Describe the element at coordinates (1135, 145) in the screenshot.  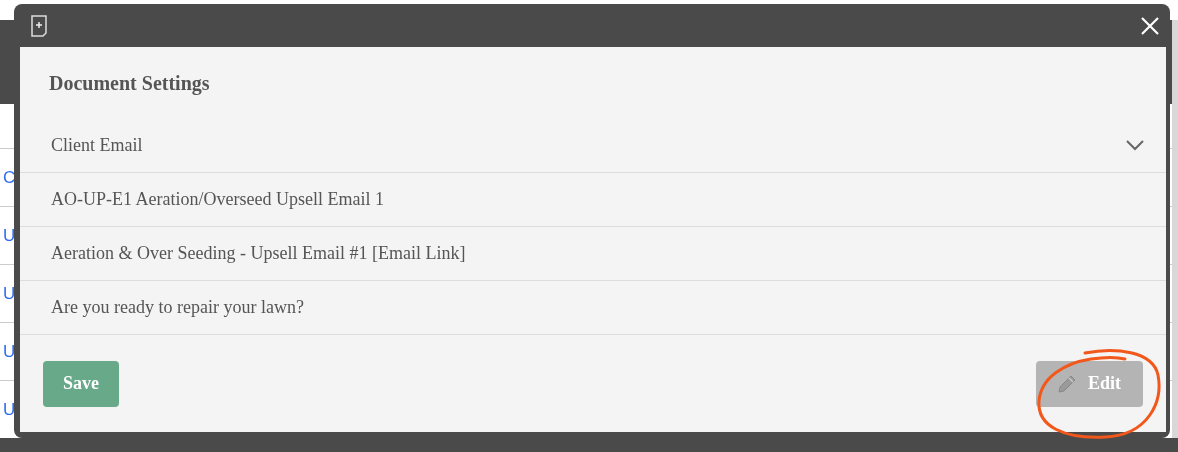
I see `chevron-down-icon` at that location.